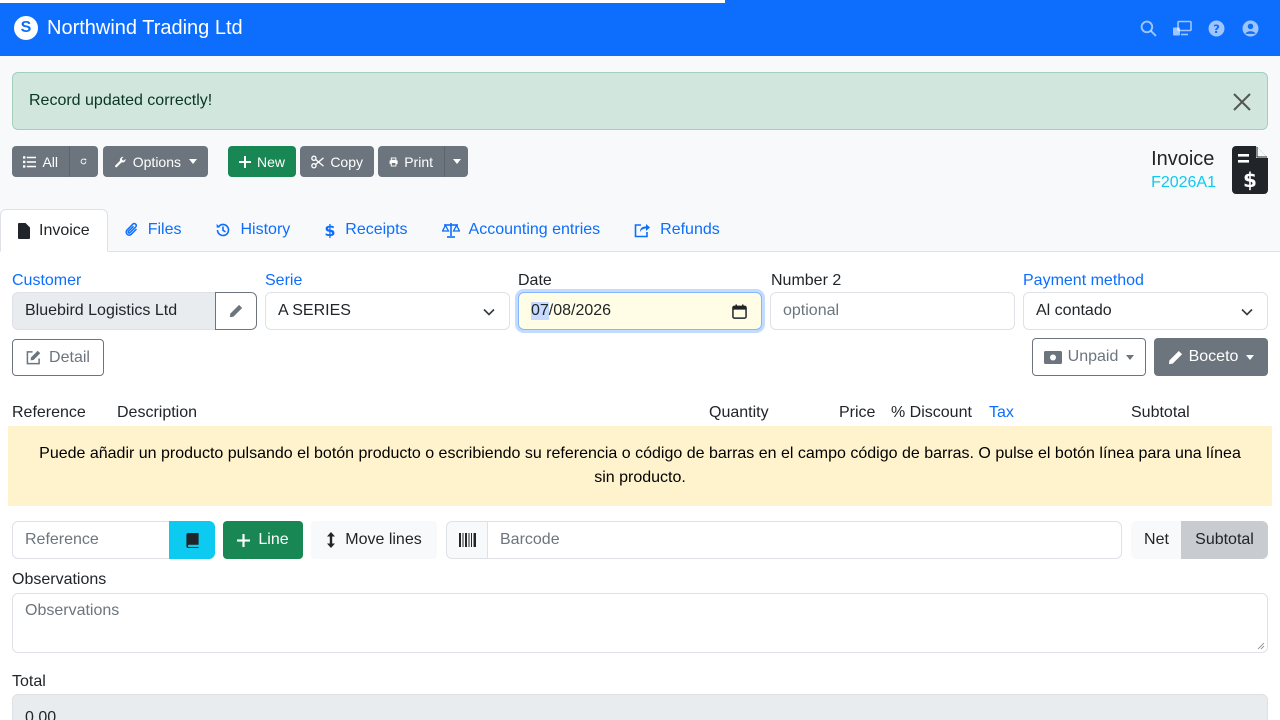 Image resolution: width=1280 pixels, height=720 pixels. I want to click on date-input: 07/08/2026, so click(640, 311).